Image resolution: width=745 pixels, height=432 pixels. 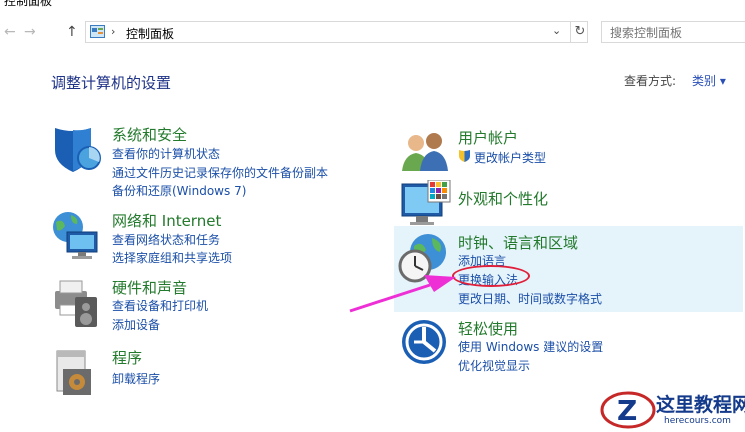 What do you see at coordinates (149, 287) in the screenshot?
I see `category-title: 硬件和声音` at bounding box center [149, 287].